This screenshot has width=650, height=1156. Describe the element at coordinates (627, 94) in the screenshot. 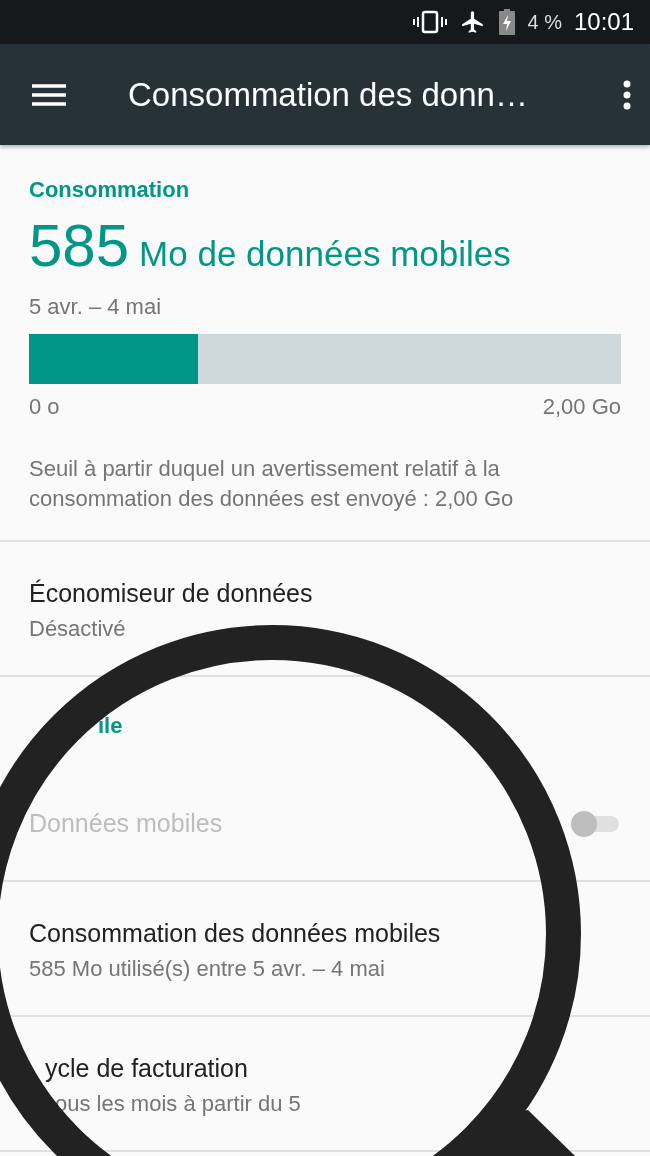

I see `overflow-menu-icon` at that location.